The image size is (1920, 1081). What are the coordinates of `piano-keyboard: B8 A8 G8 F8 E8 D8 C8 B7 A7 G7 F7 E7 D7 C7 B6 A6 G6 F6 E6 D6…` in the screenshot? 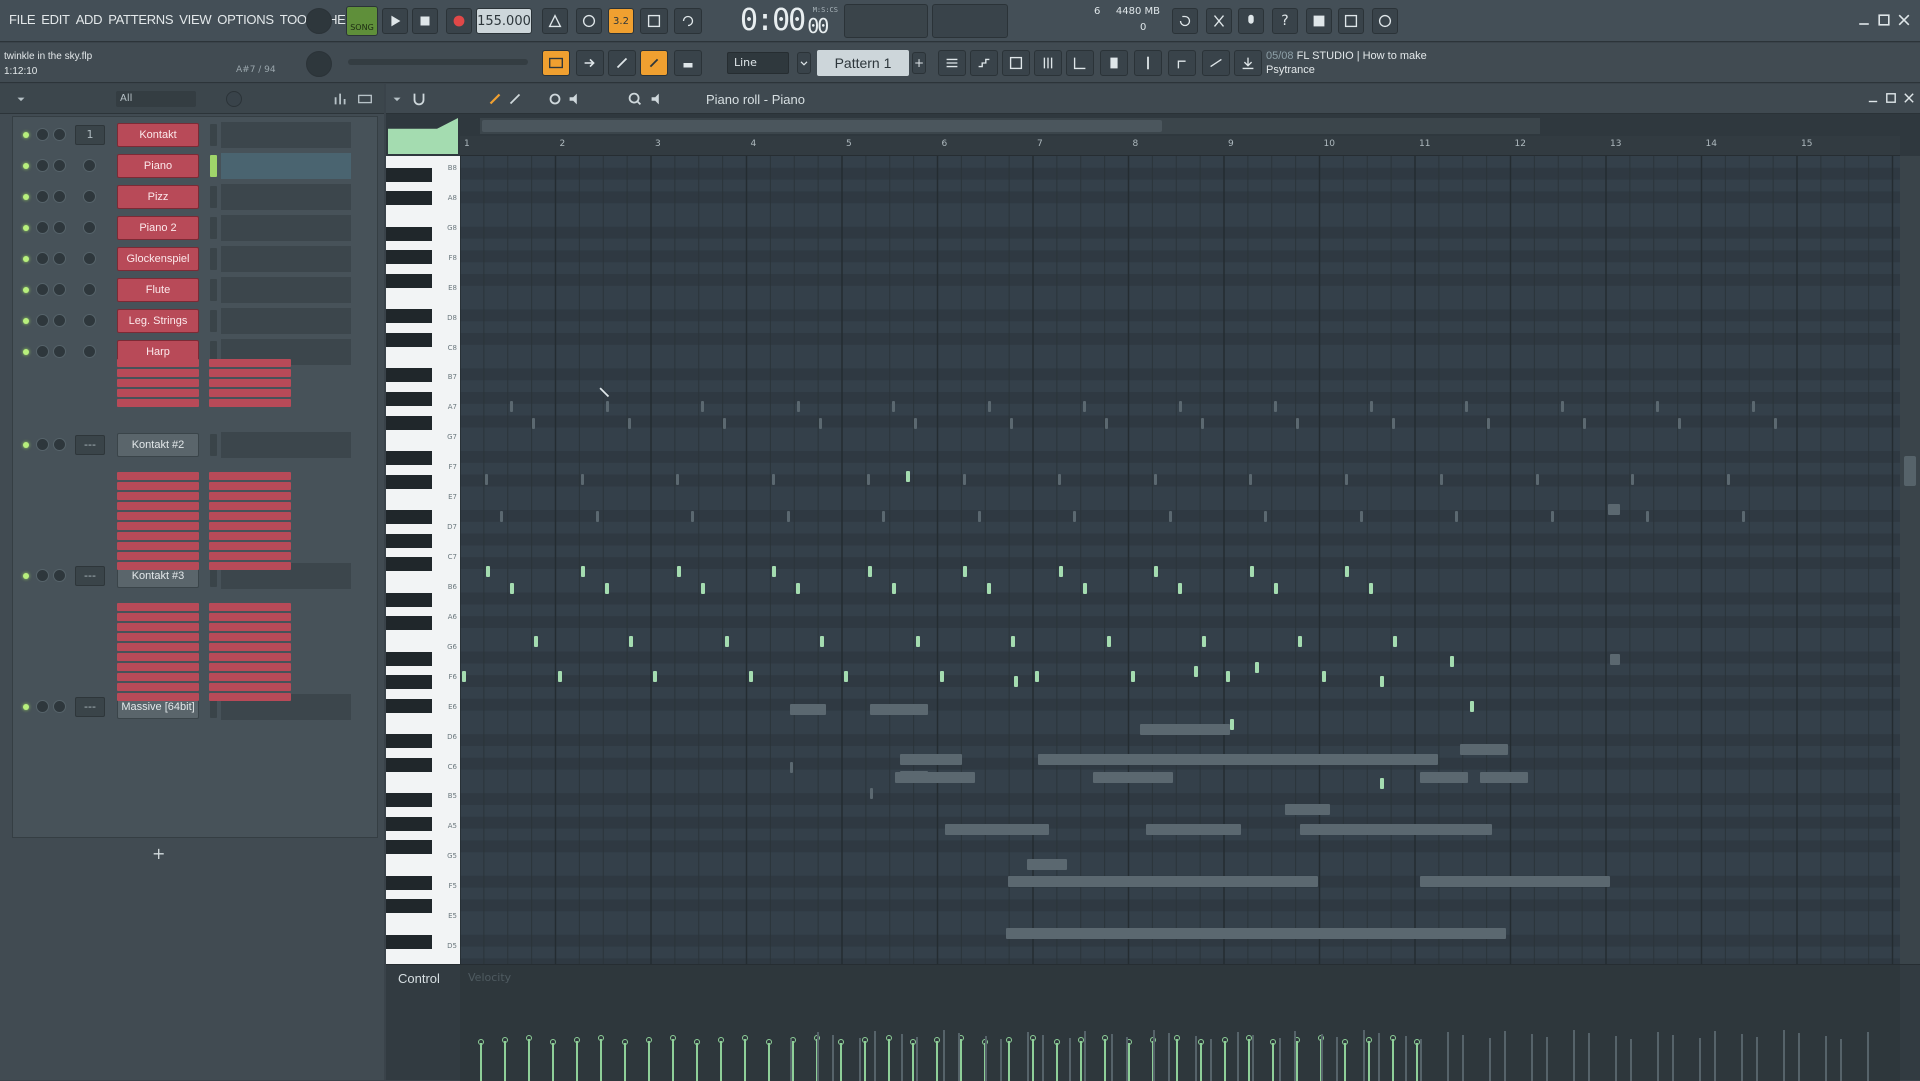 It's located at (423, 560).